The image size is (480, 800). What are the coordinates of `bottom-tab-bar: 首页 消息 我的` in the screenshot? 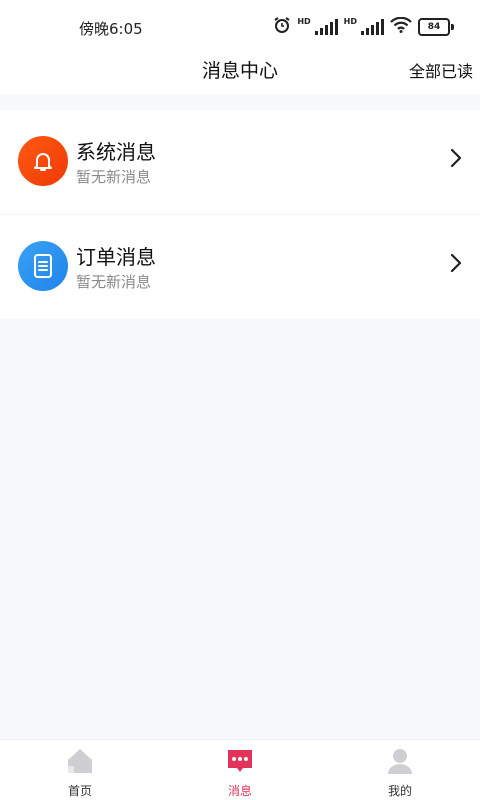 It's located at (240, 769).